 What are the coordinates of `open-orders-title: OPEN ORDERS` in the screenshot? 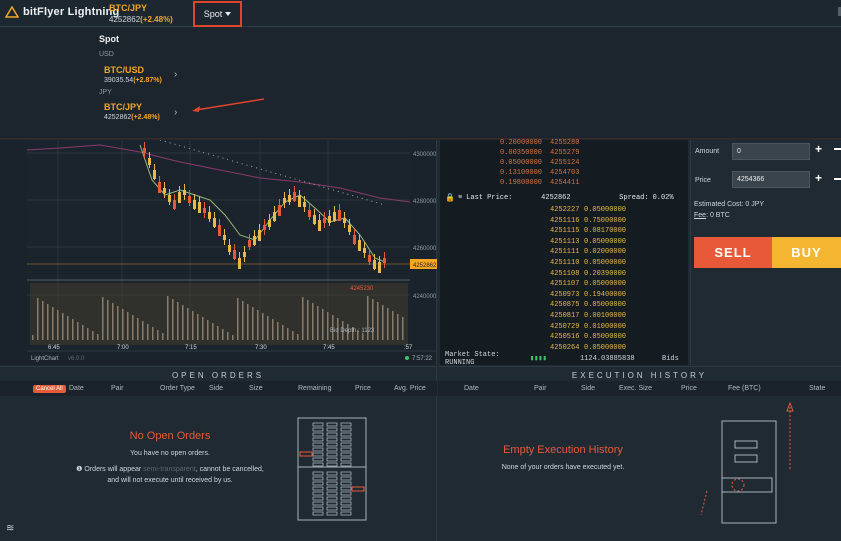 It's located at (218, 375).